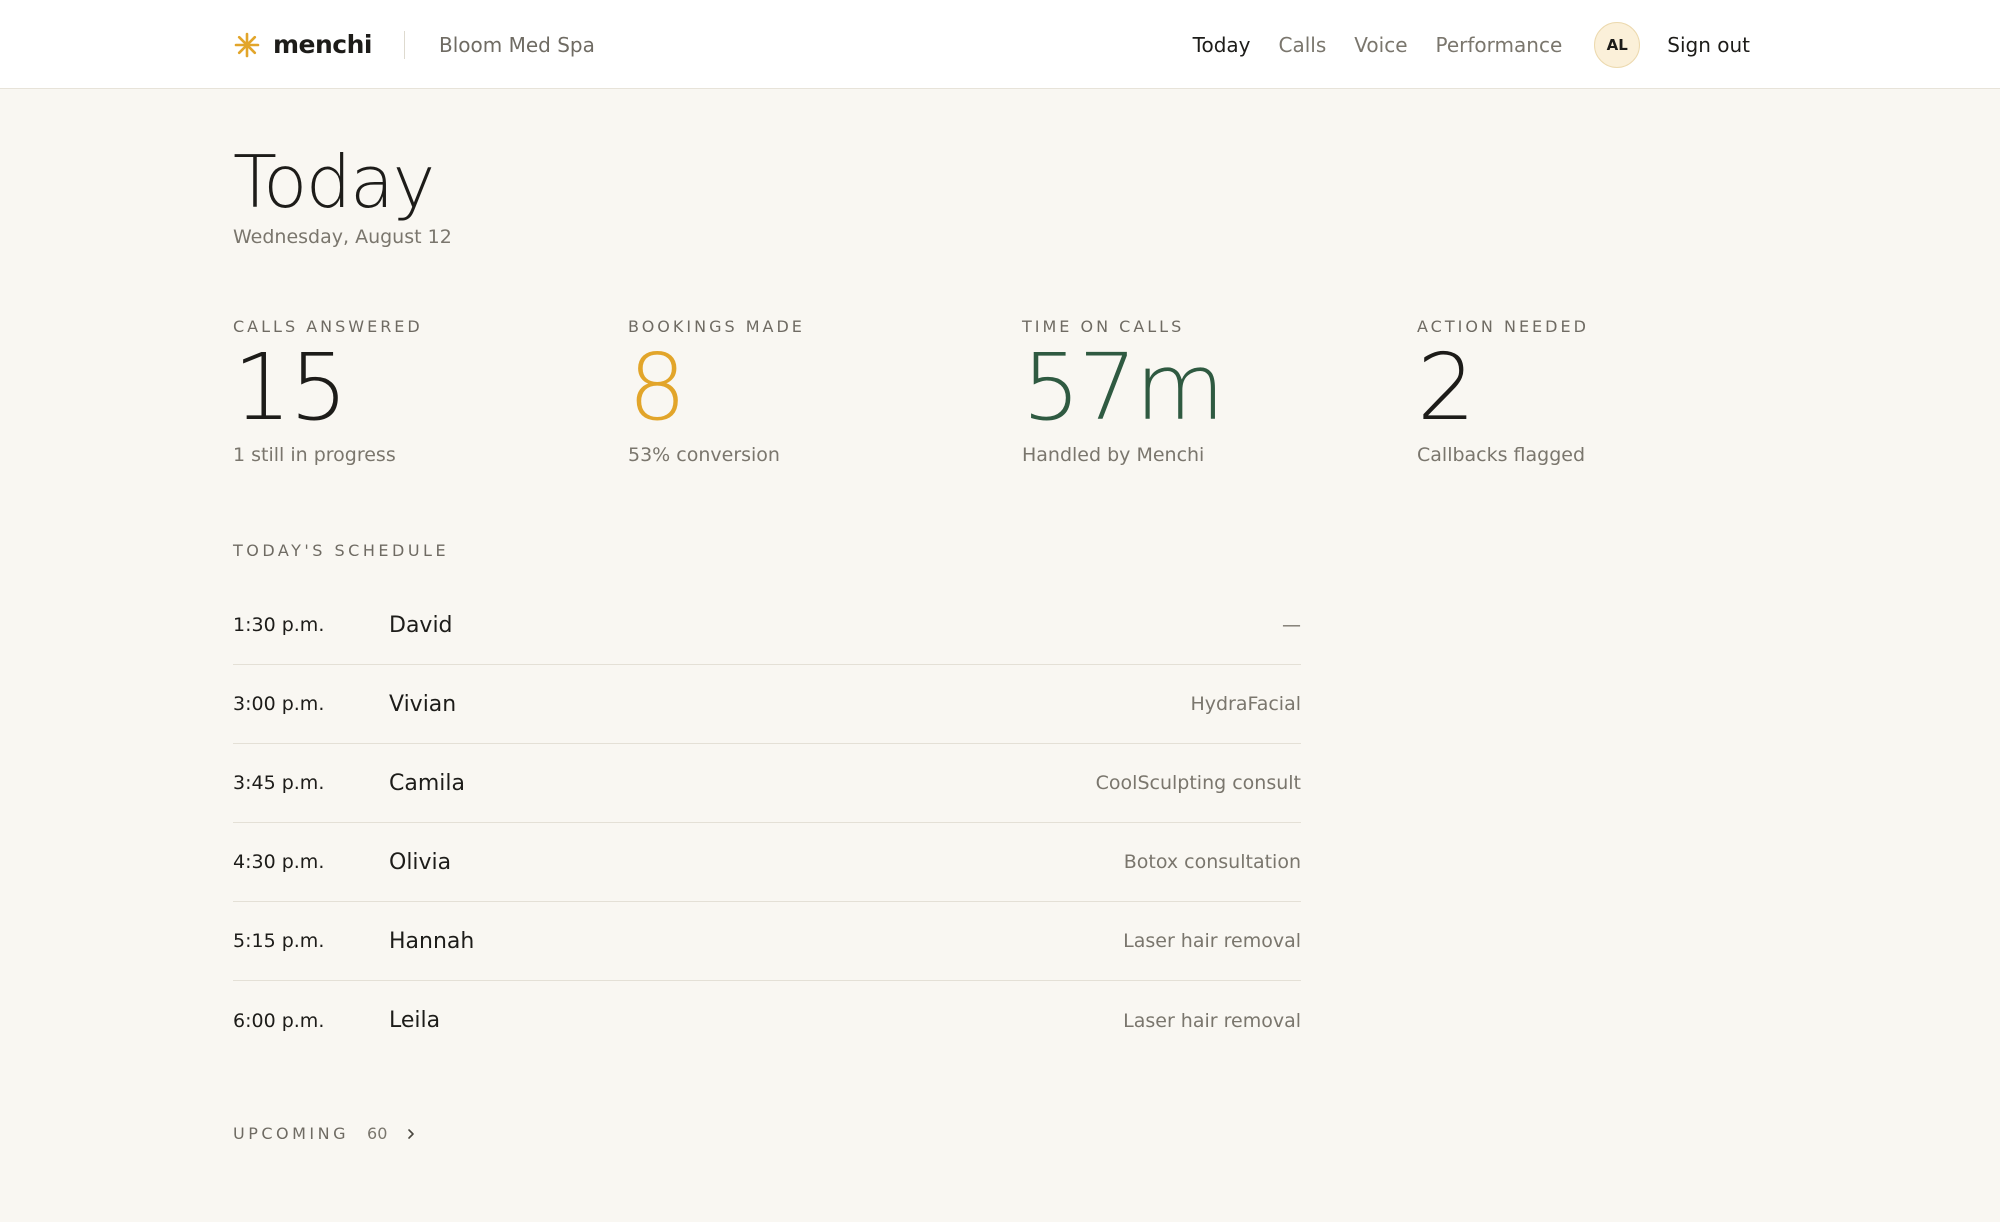  I want to click on row-service: HydraFacial, so click(1245, 704).